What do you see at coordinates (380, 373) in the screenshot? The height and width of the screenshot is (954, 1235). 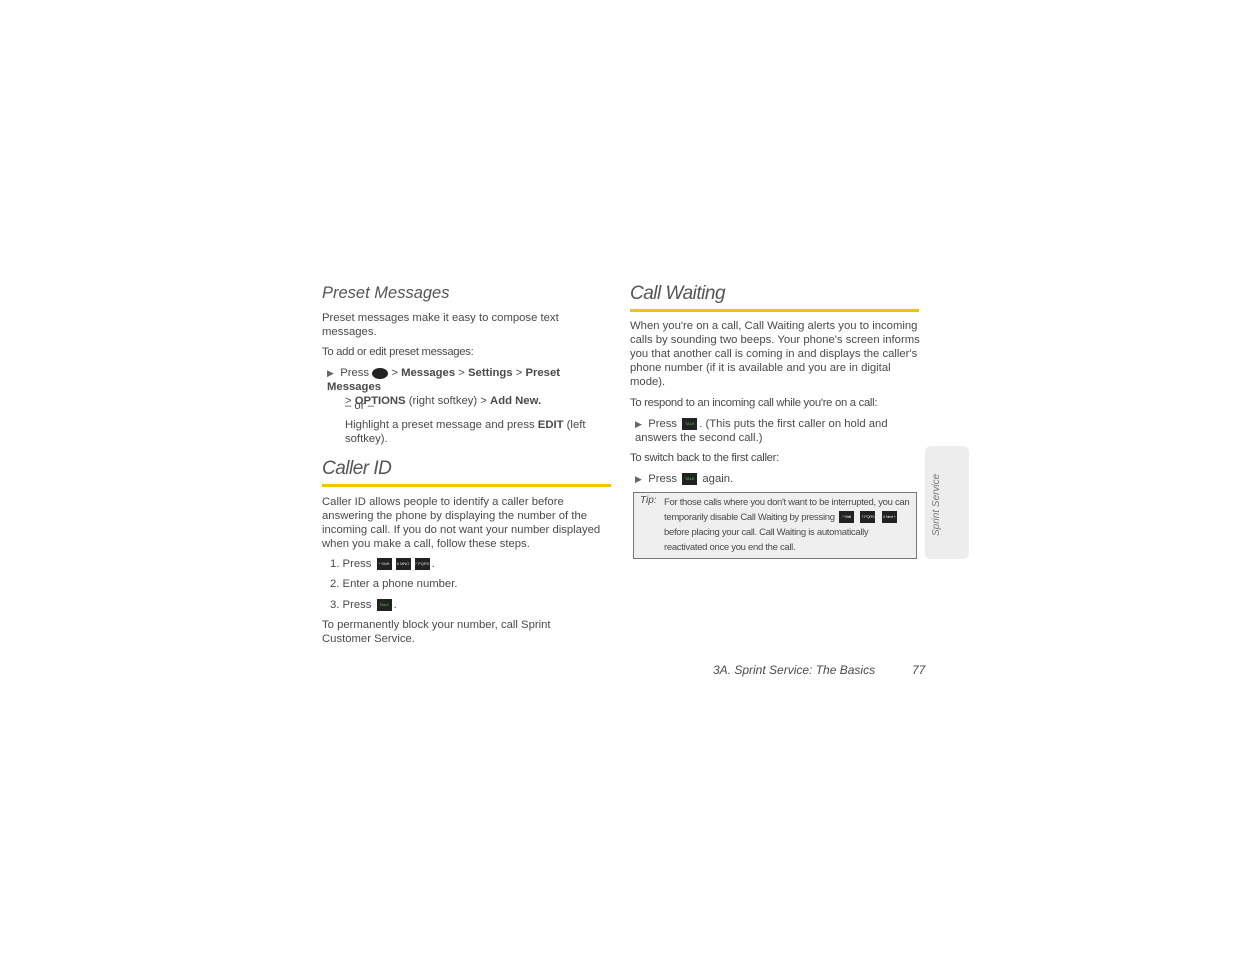 I see `menu-key-icon` at bounding box center [380, 373].